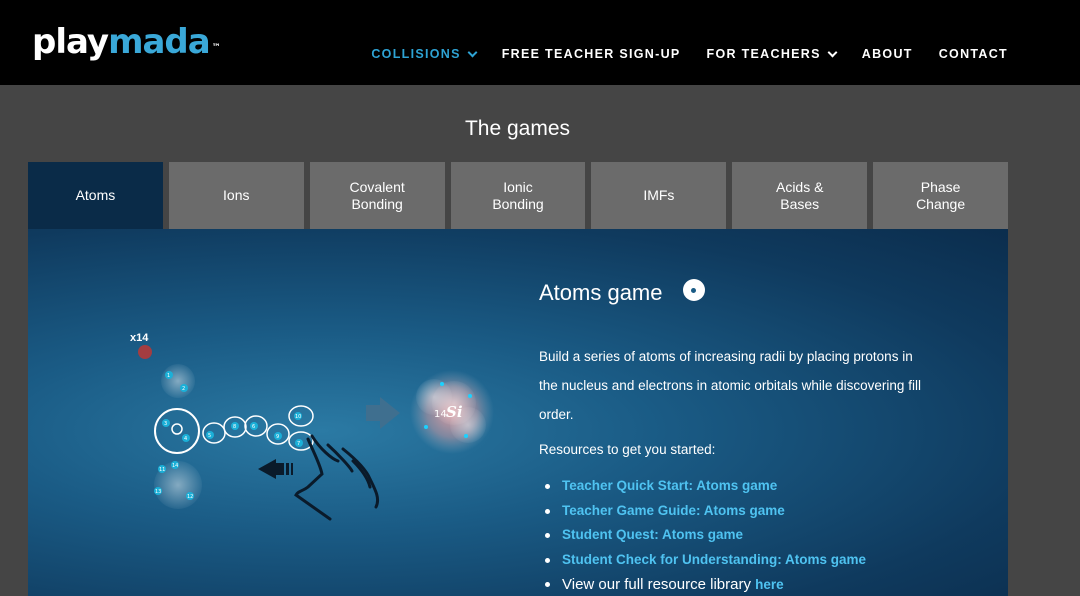 The height and width of the screenshot is (596, 1080). I want to click on resource-link-student-quest: Student Quest: Atoms game, so click(652, 534).